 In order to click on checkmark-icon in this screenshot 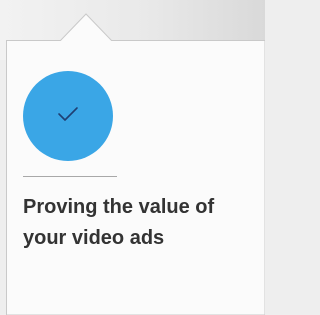, I will do `click(68, 116)`.